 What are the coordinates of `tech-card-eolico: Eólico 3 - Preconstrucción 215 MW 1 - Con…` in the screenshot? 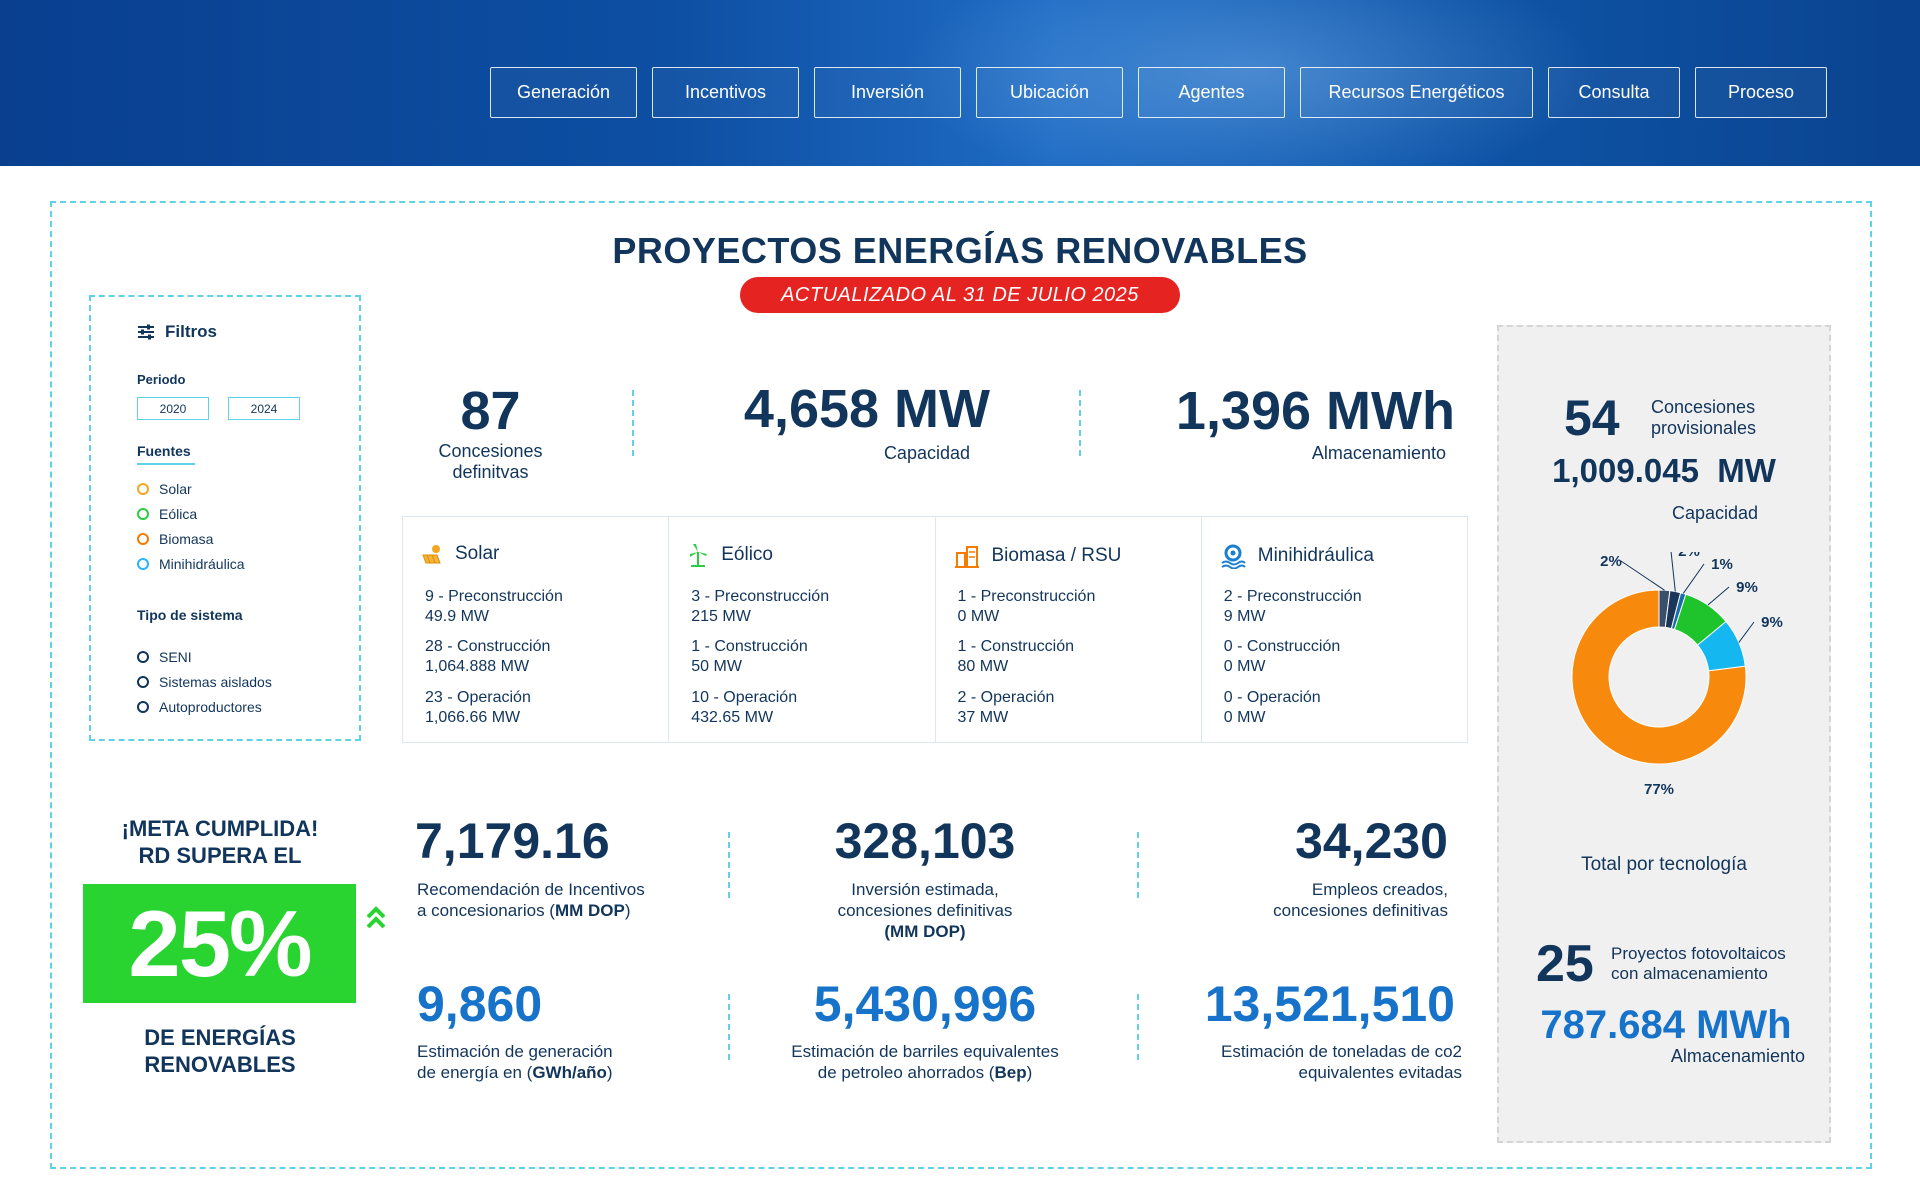 It's located at (802, 629).